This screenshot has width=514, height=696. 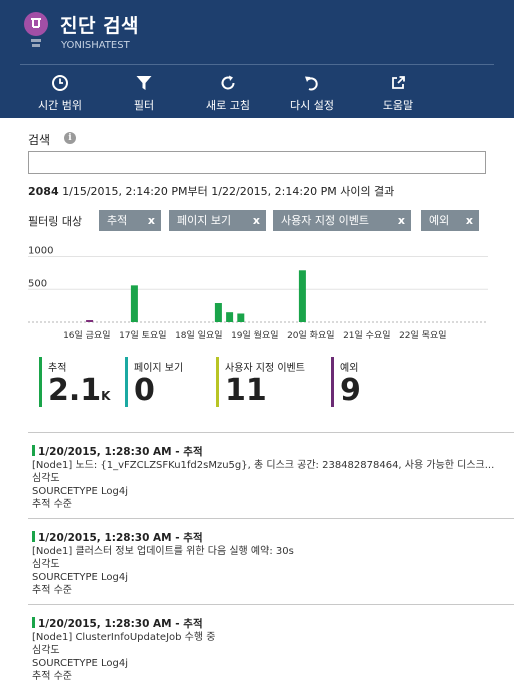 What do you see at coordinates (350, 390) in the screenshot?
I see `tile-value: 9` at bounding box center [350, 390].